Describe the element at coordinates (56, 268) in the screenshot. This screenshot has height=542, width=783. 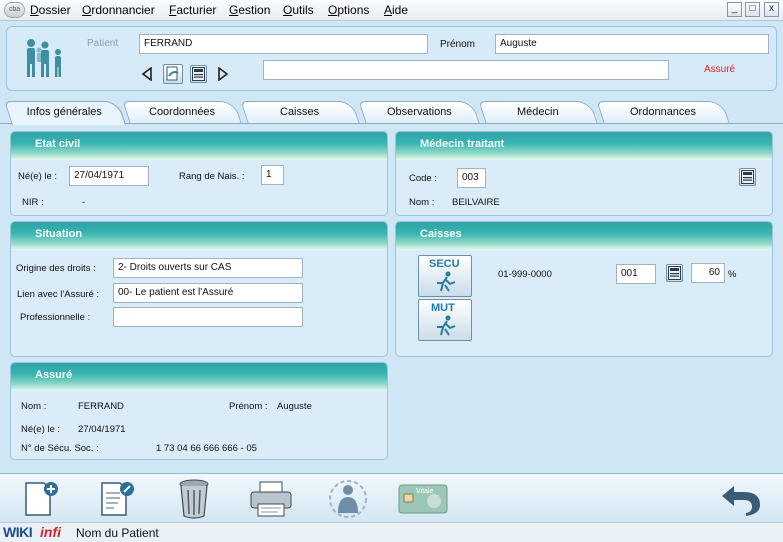
I see `origine-droits-label: Origine des droits :` at that location.